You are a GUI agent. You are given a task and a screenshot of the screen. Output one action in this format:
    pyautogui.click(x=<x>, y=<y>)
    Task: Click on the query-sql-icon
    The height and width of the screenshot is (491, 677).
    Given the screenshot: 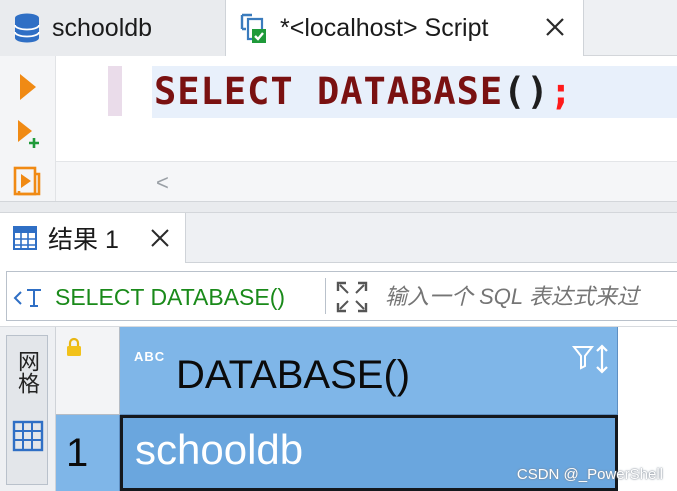 What is the action you would take?
    pyautogui.click(x=27, y=297)
    